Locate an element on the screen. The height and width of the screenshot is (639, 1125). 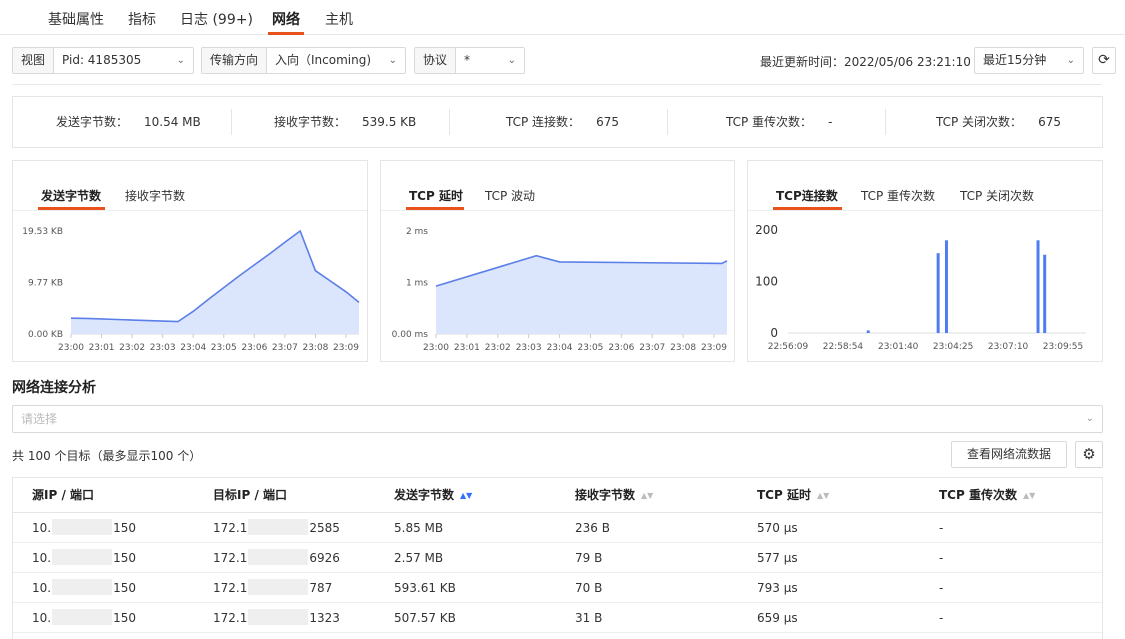
active-tab-indicator is located at coordinates (807, 208).